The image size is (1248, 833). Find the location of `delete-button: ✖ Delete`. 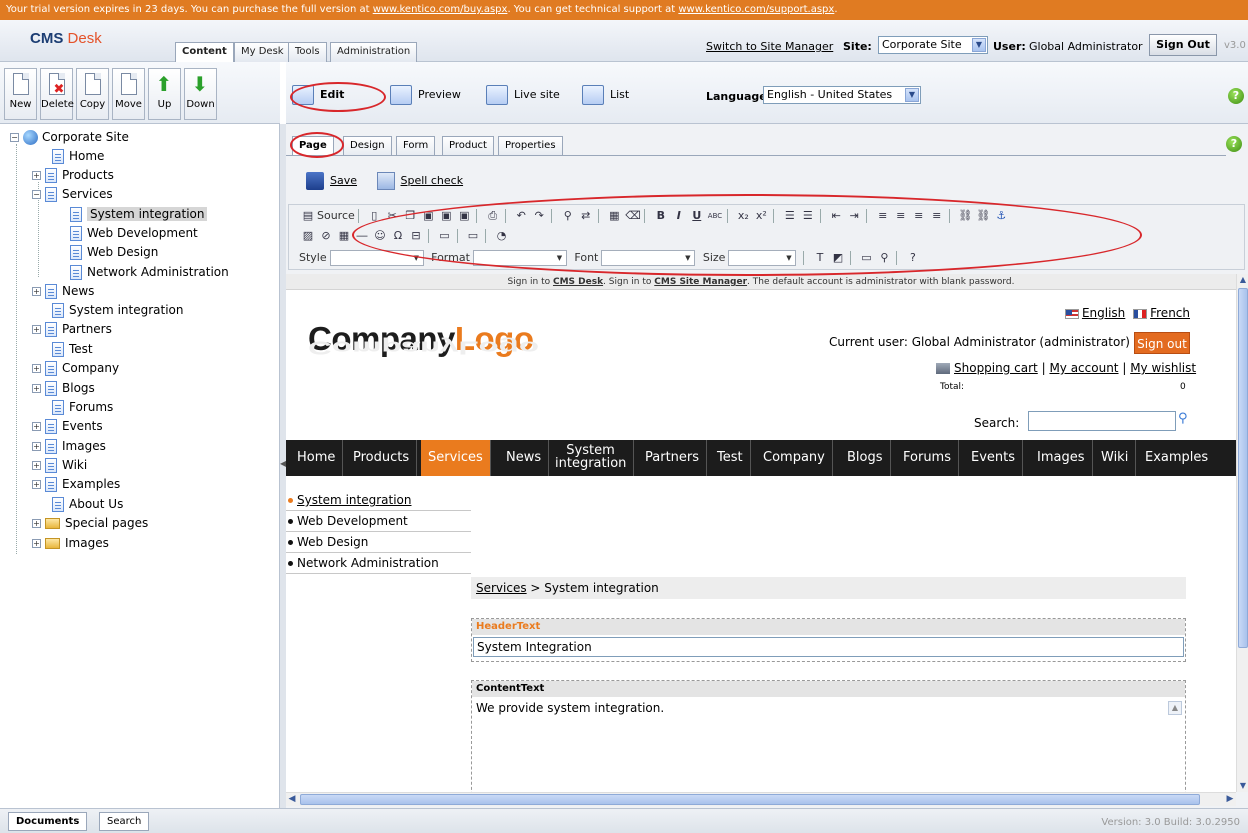

delete-button: ✖ Delete is located at coordinates (57, 94).